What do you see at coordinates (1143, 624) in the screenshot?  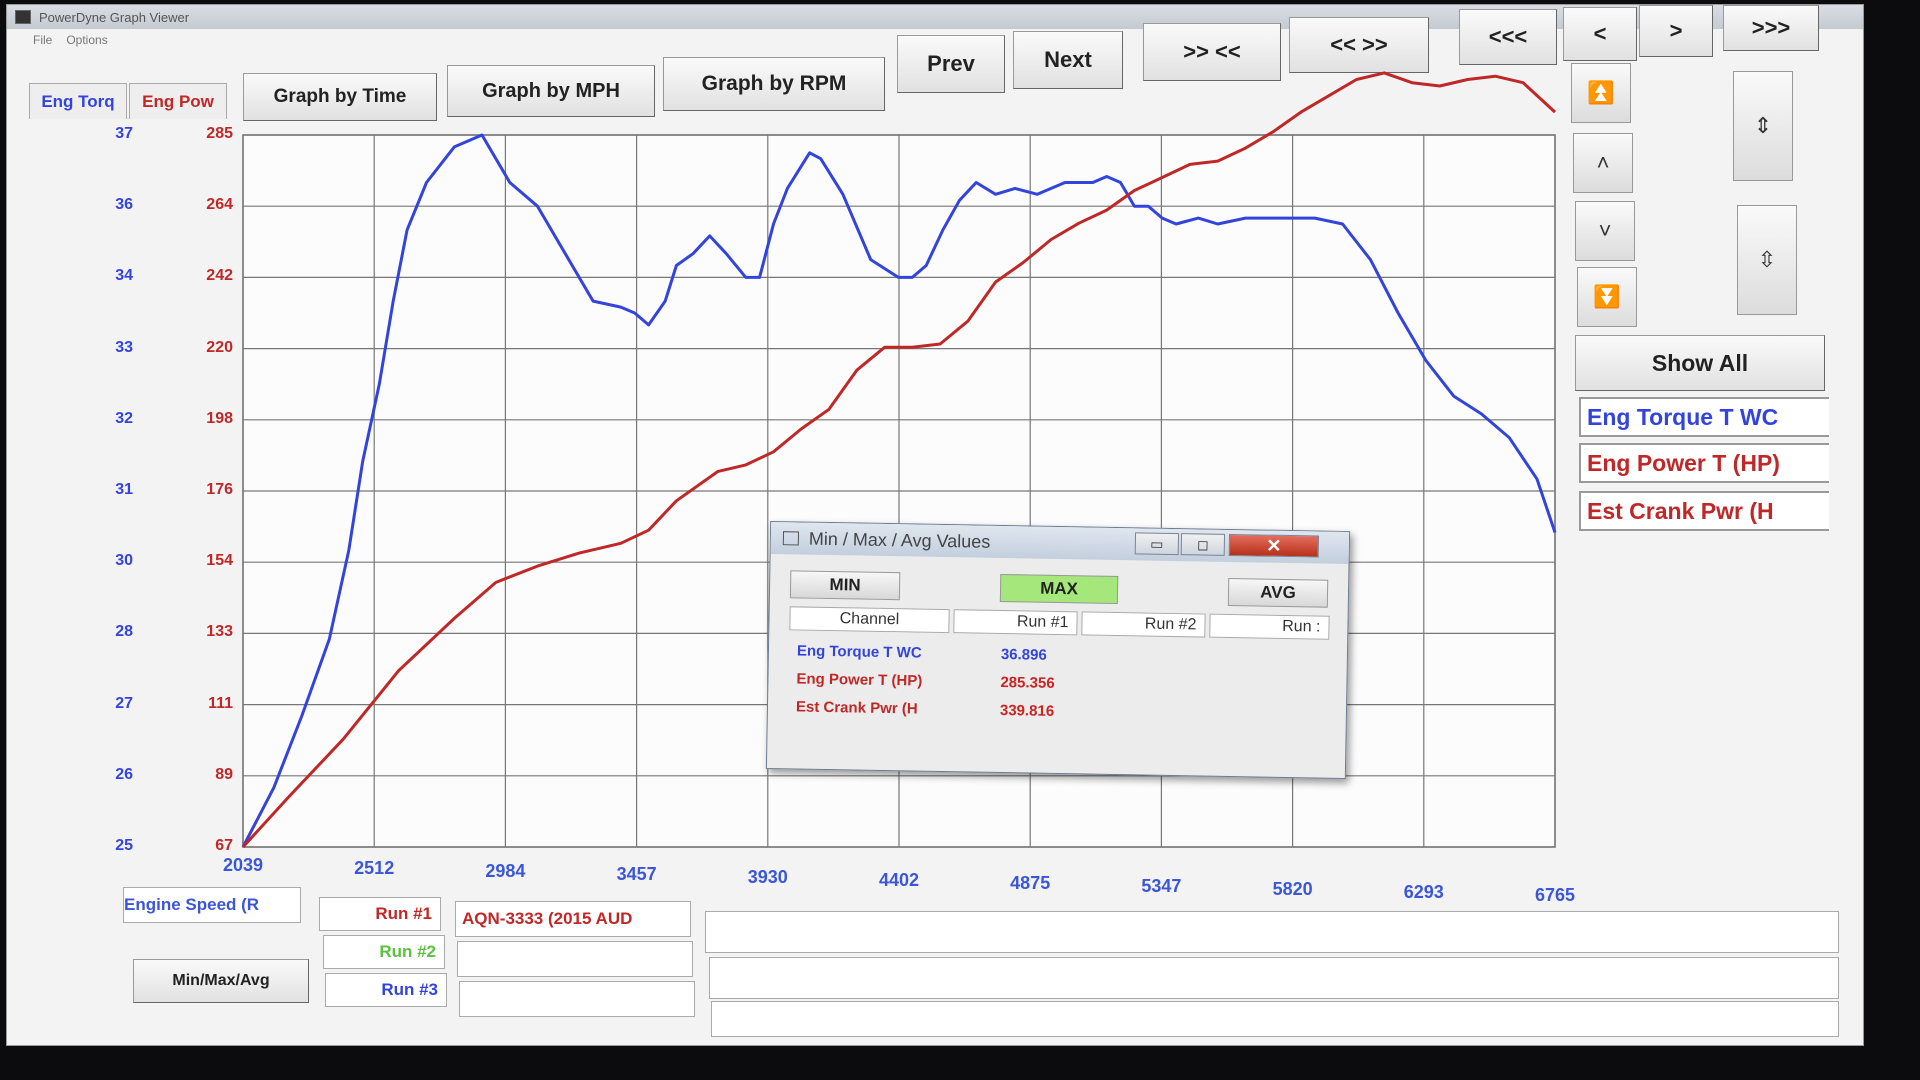 I see `column-run-2: Run #2` at bounding box center [1143, 624].